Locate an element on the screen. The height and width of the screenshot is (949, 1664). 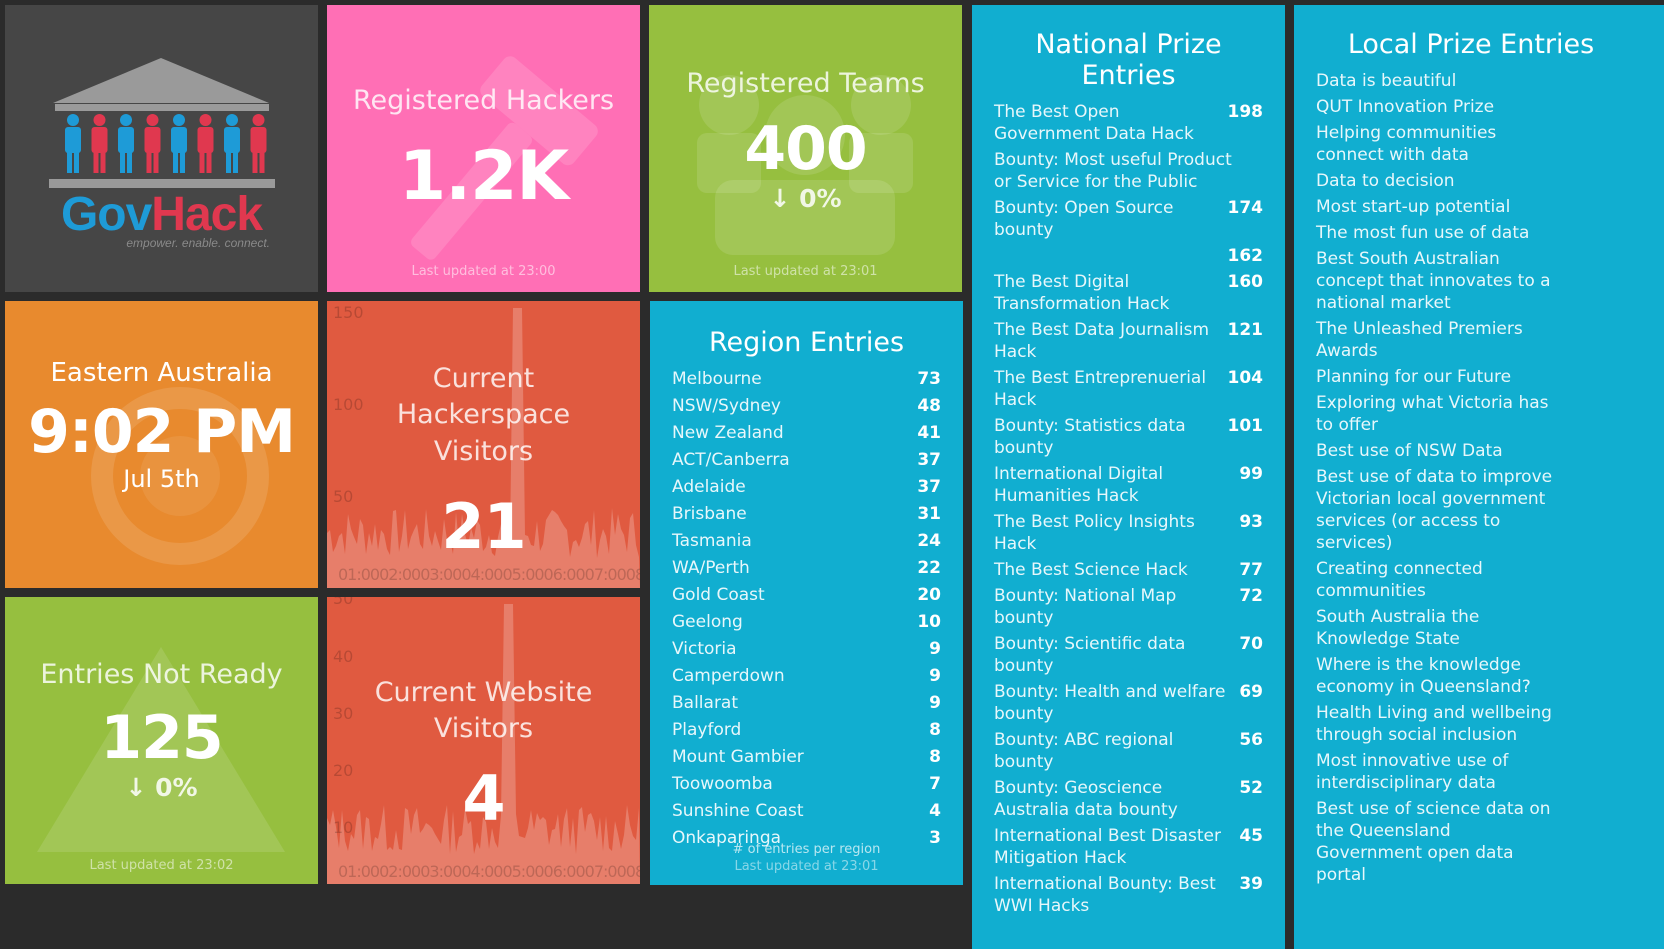
arrow-down-icon: ↓ is located at coordinates (136, 788).